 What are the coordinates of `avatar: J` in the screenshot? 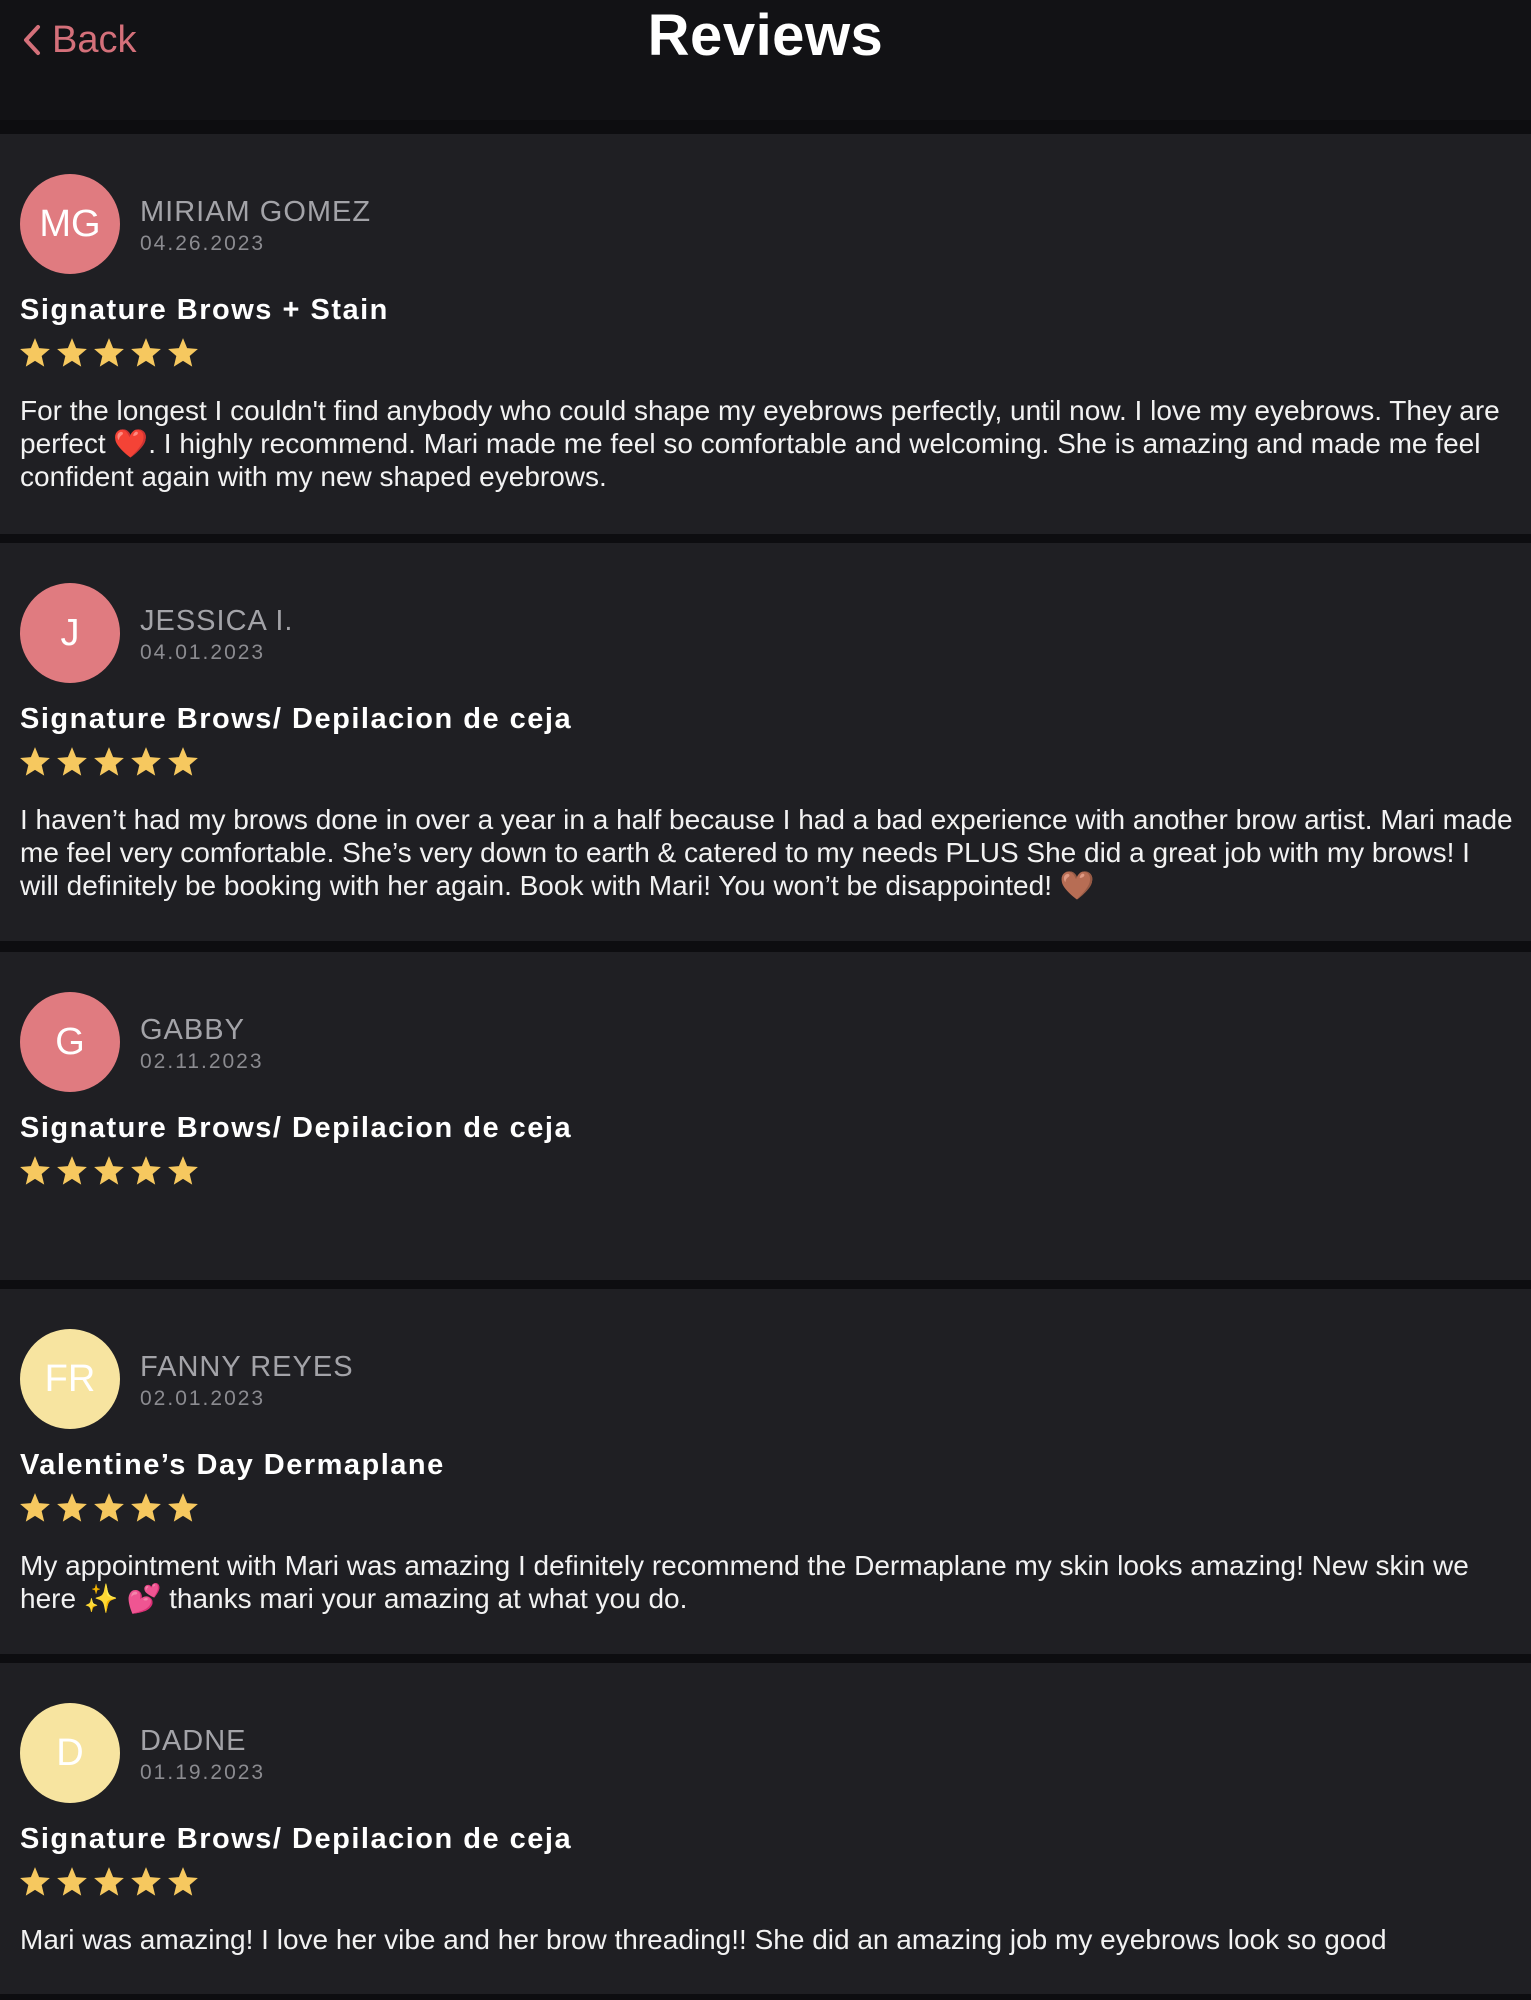 It's located at (70, 633).